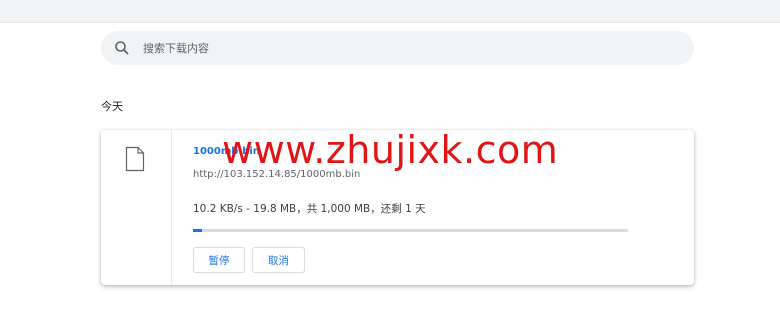 This screenshot has height=323, width=780. Describe the element at coordinates (278, 260) in the screenshot. I see `cancel-button: 取消` at that location.